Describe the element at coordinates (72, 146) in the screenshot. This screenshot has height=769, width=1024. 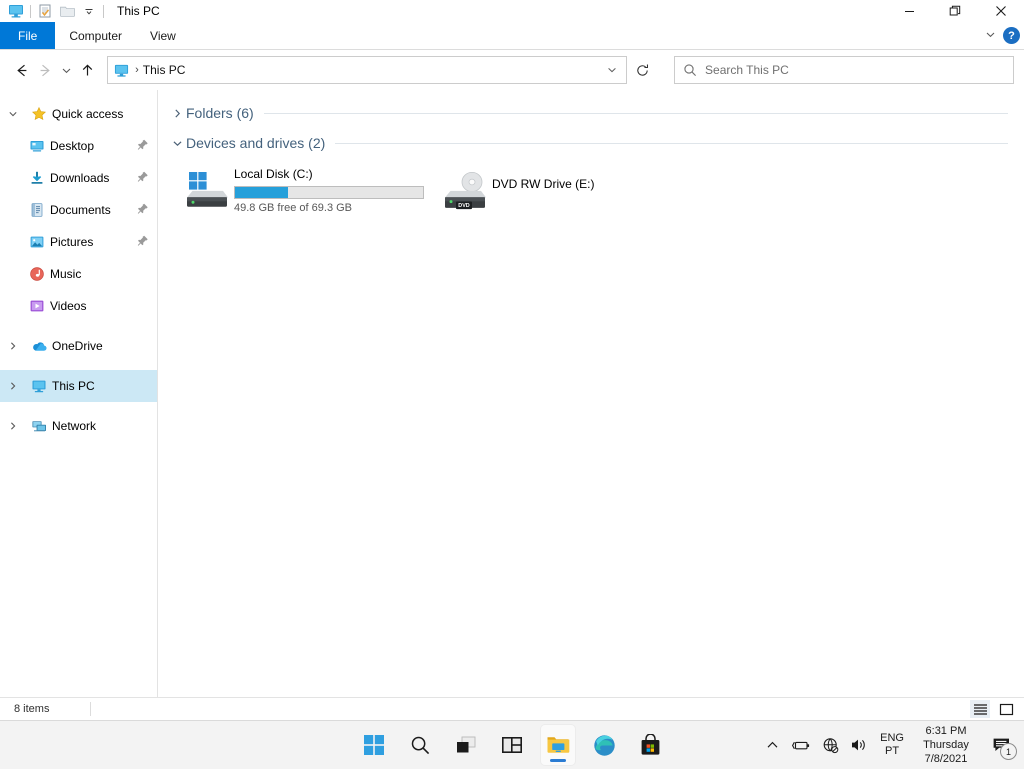
I see `sidebar-item-label: Desktop` at that location.